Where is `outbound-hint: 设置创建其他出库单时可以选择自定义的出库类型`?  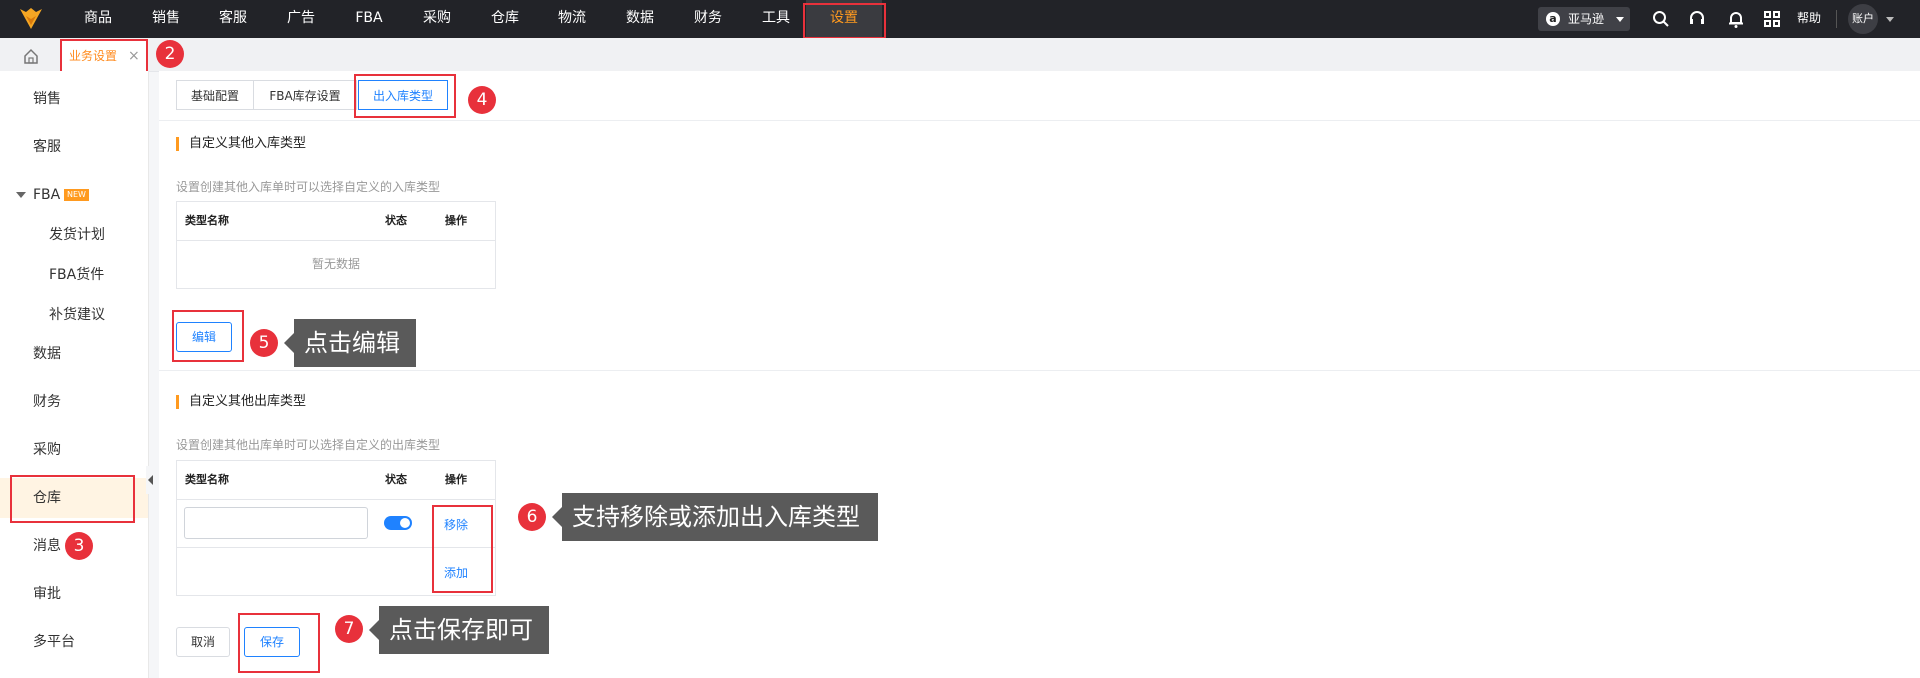 outbound-hint: 设置创建其他出库单时可以选择自定义的出库类型 is located at coordinates (308, 445).